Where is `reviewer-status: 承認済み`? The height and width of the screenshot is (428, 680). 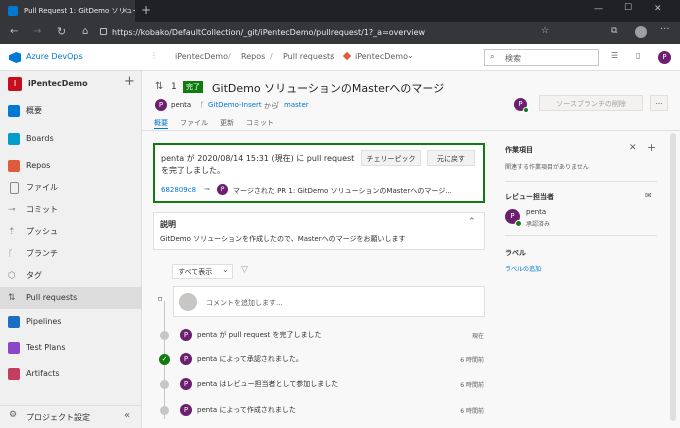 reviewer-status: 承認済み is located at coordinates (538, 224).